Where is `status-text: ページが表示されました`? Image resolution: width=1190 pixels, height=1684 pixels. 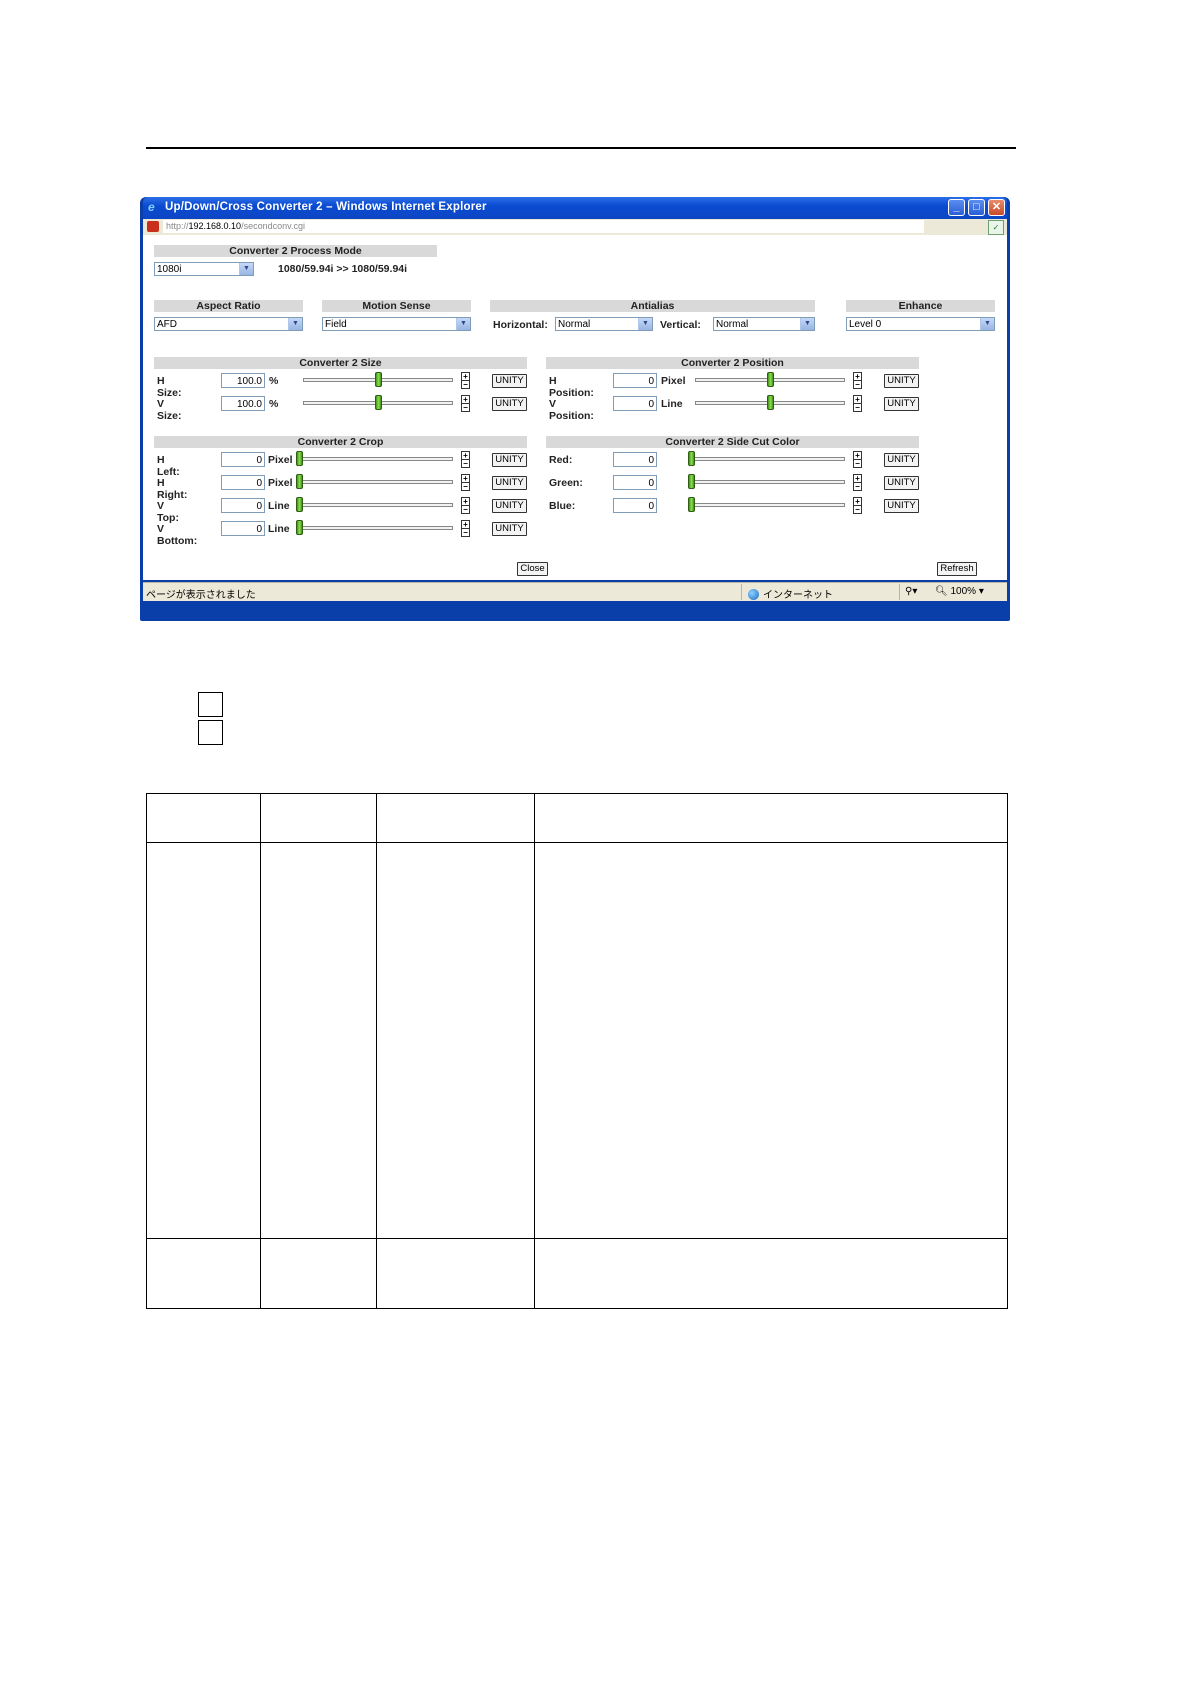
status-text: ページが表示されました is located at coordinates (201, 595).